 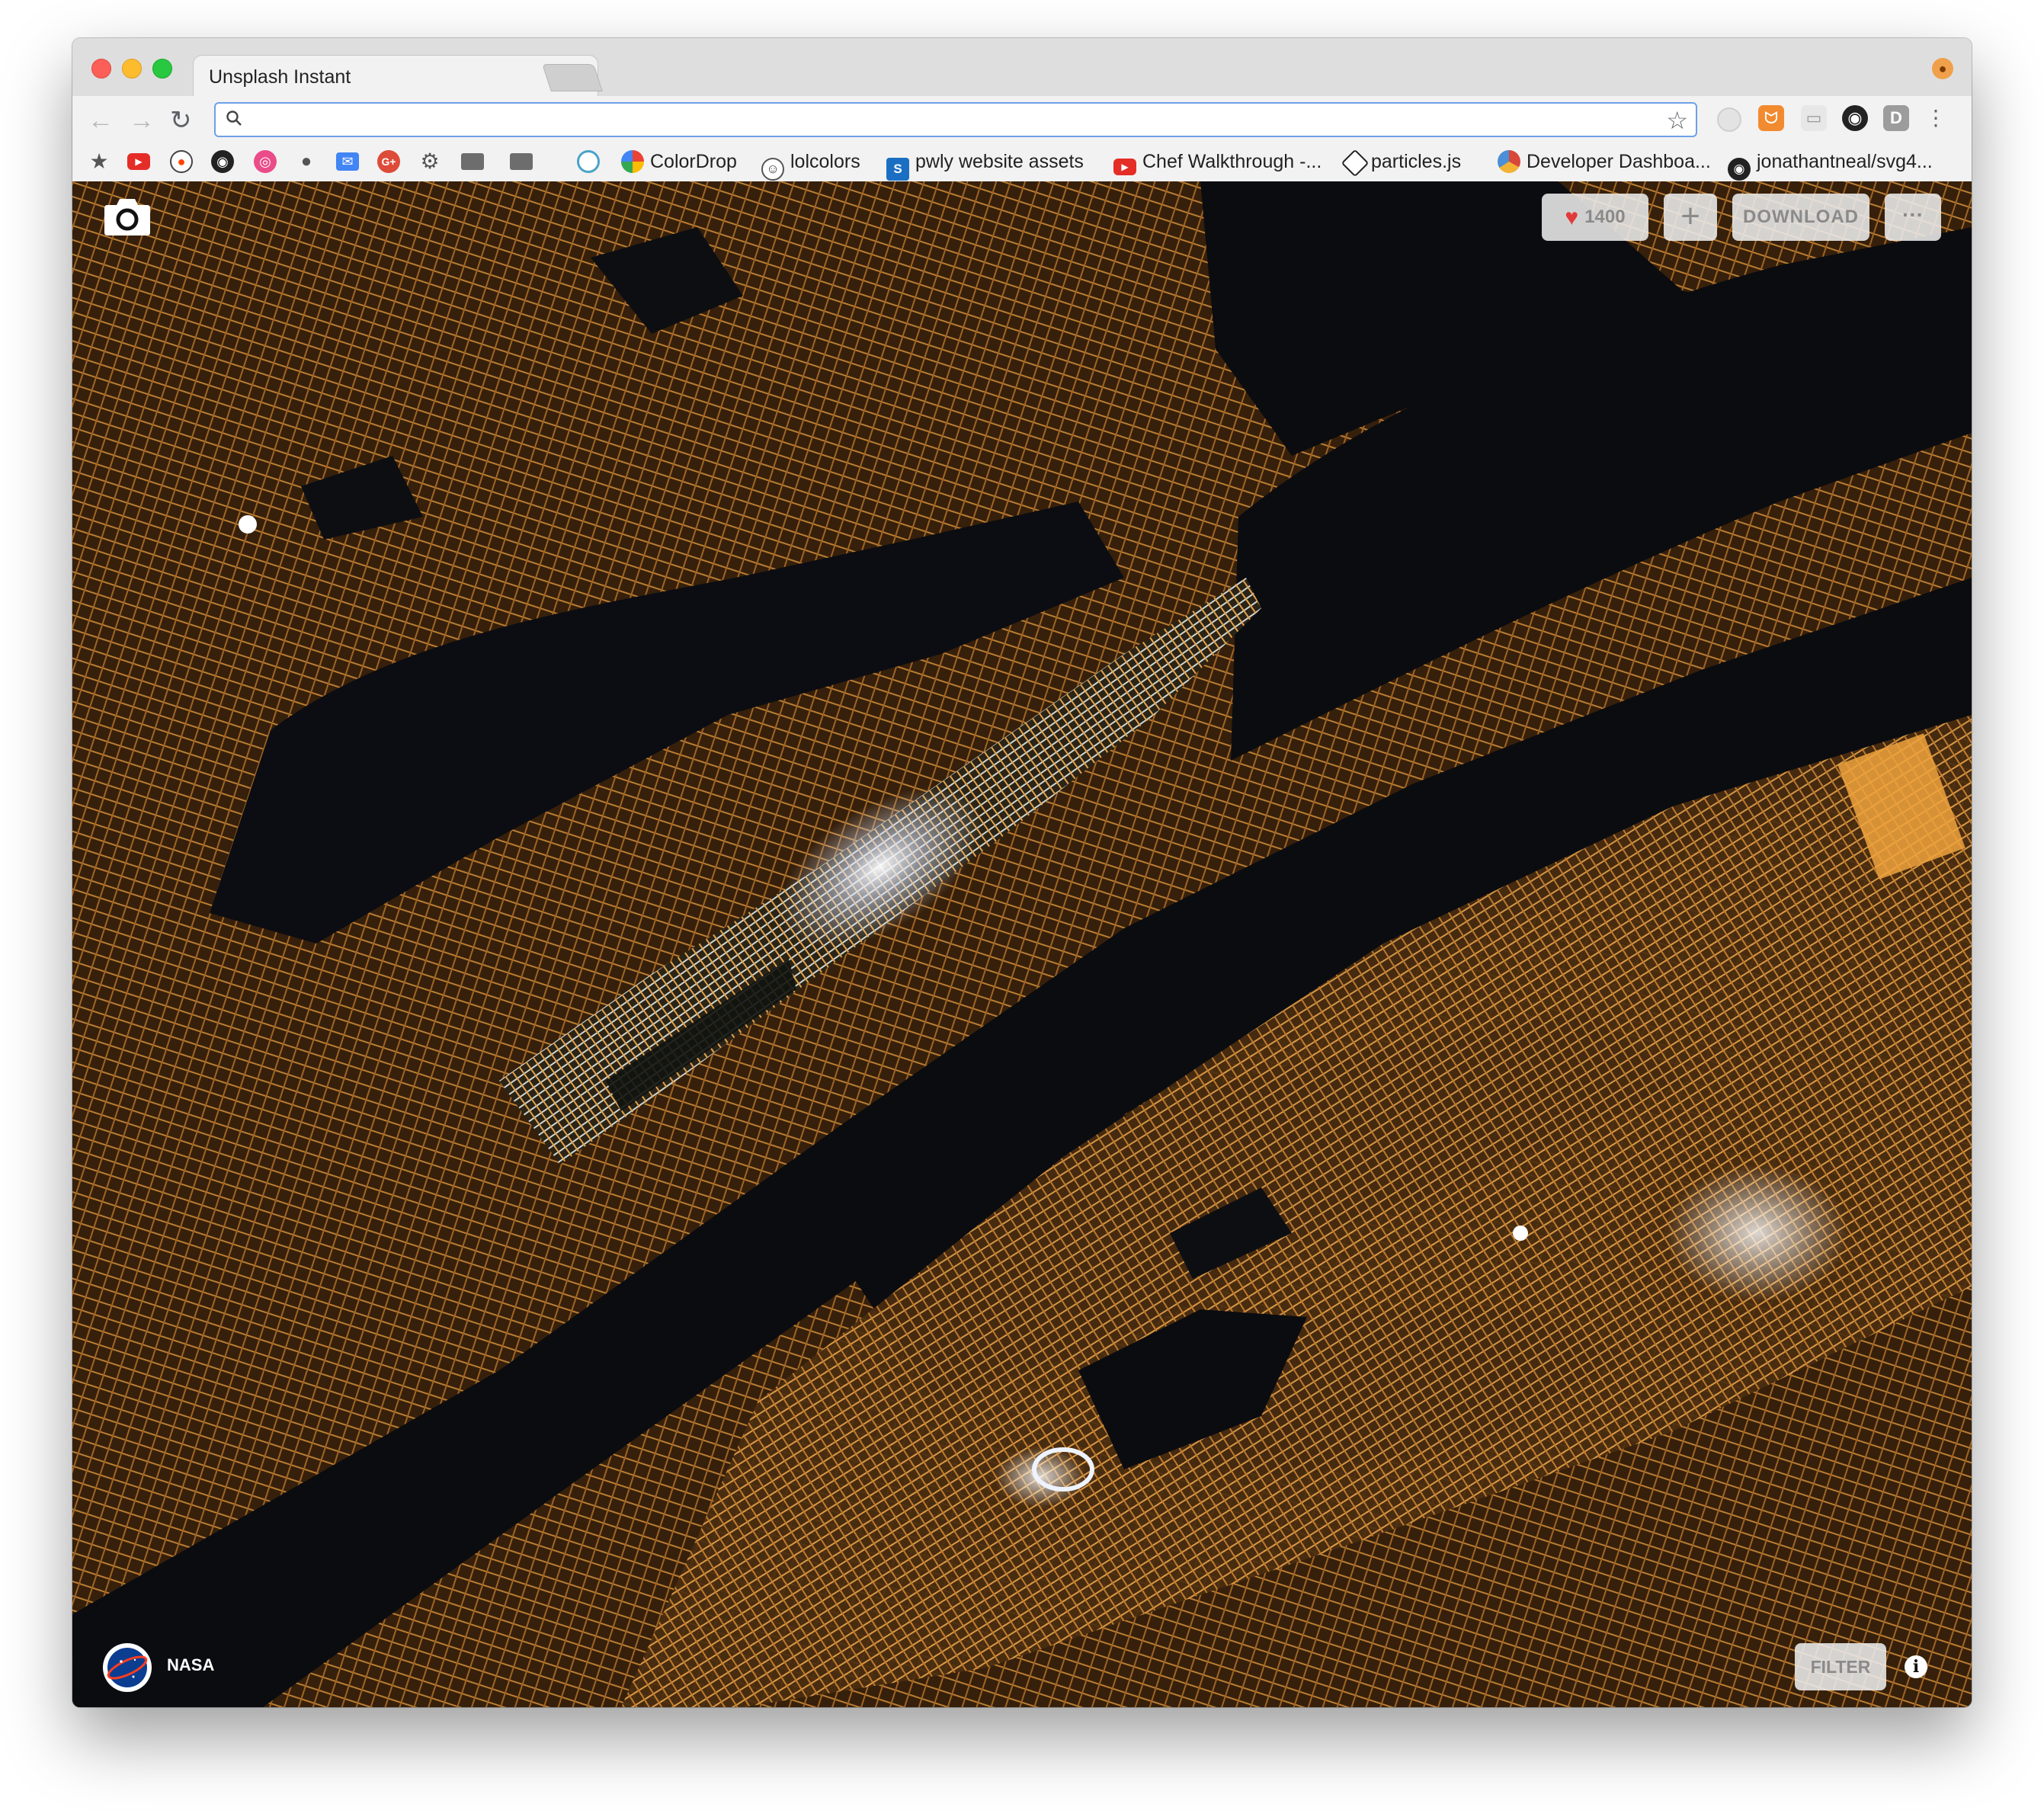 I want to click on window-close-button, so click(x=101, y=69).